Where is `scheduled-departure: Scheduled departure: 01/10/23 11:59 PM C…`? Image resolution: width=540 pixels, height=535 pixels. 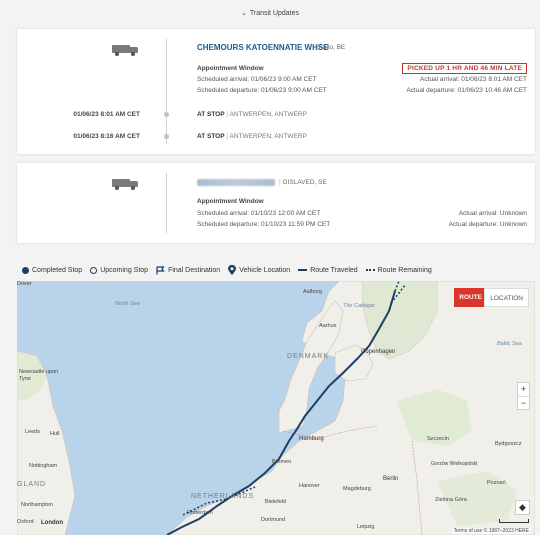
scheduled-departure: Scheduled departure: 01/10/23 11:59 PM C… is located at coordinates (264, 224).